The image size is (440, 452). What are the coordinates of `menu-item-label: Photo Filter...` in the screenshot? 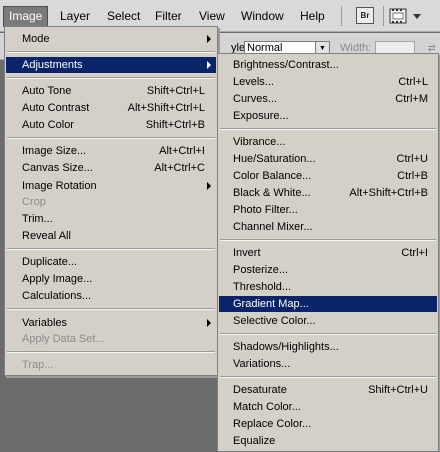 It's located at (265, 210).